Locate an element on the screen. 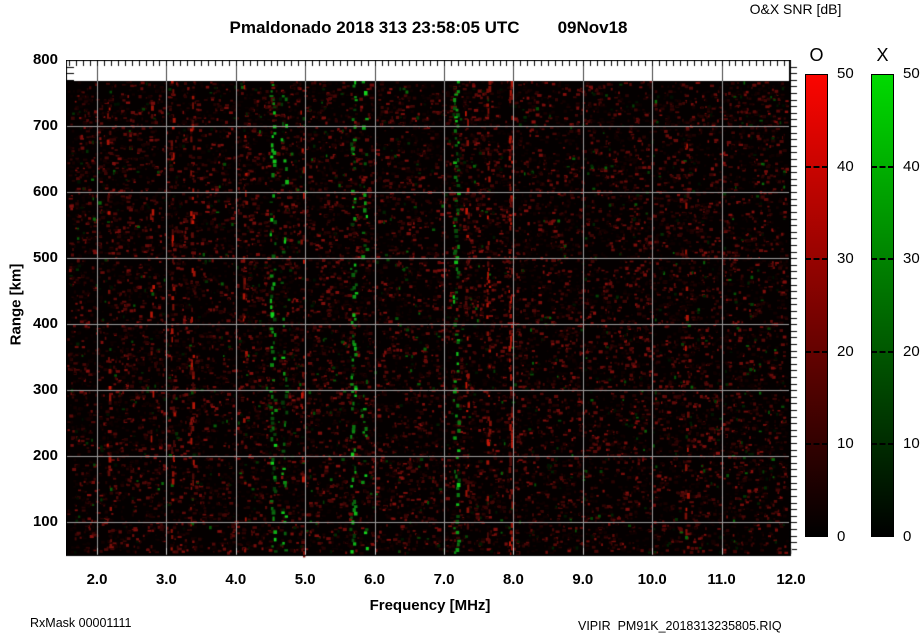 The image size is (922, 636). colorbar-o-tick-label: 20 is located at coordinates (845, 351).